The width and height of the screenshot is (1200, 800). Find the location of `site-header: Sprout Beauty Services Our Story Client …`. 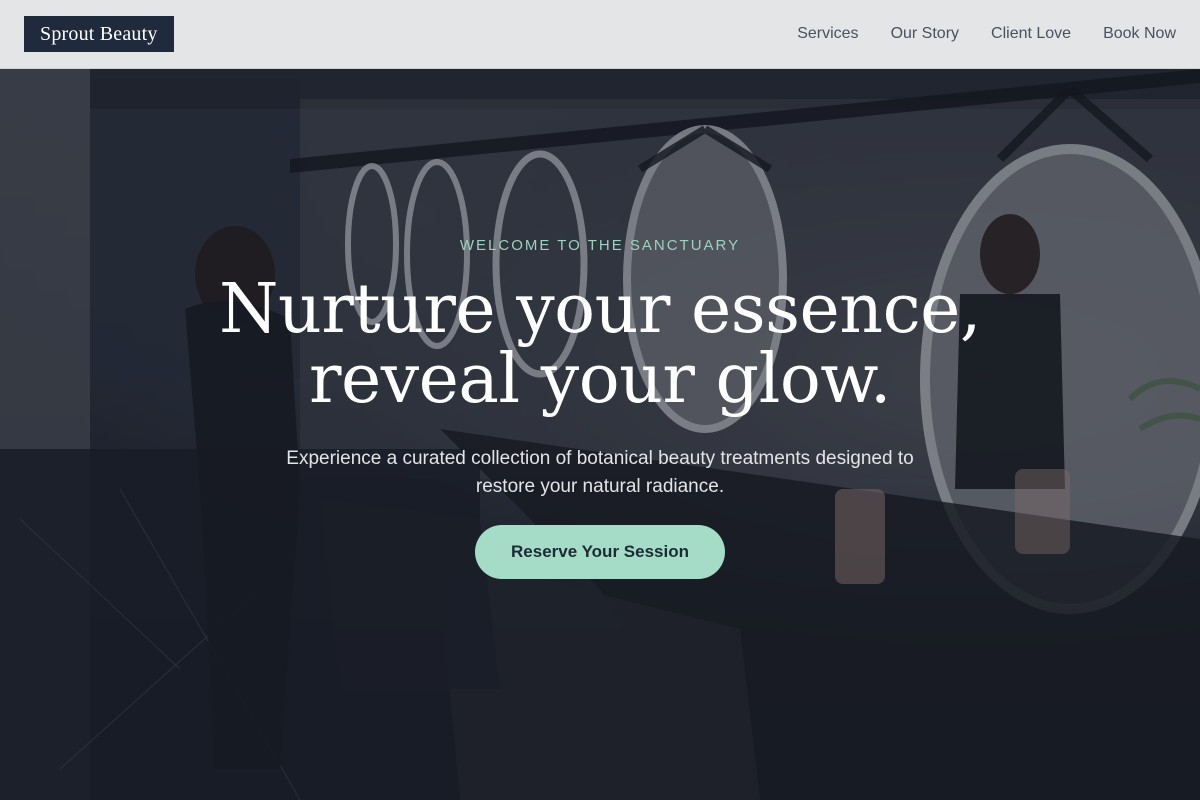

site-header: Sprout Beauty Services Our Story Client … is located at coordinates (600, 34).